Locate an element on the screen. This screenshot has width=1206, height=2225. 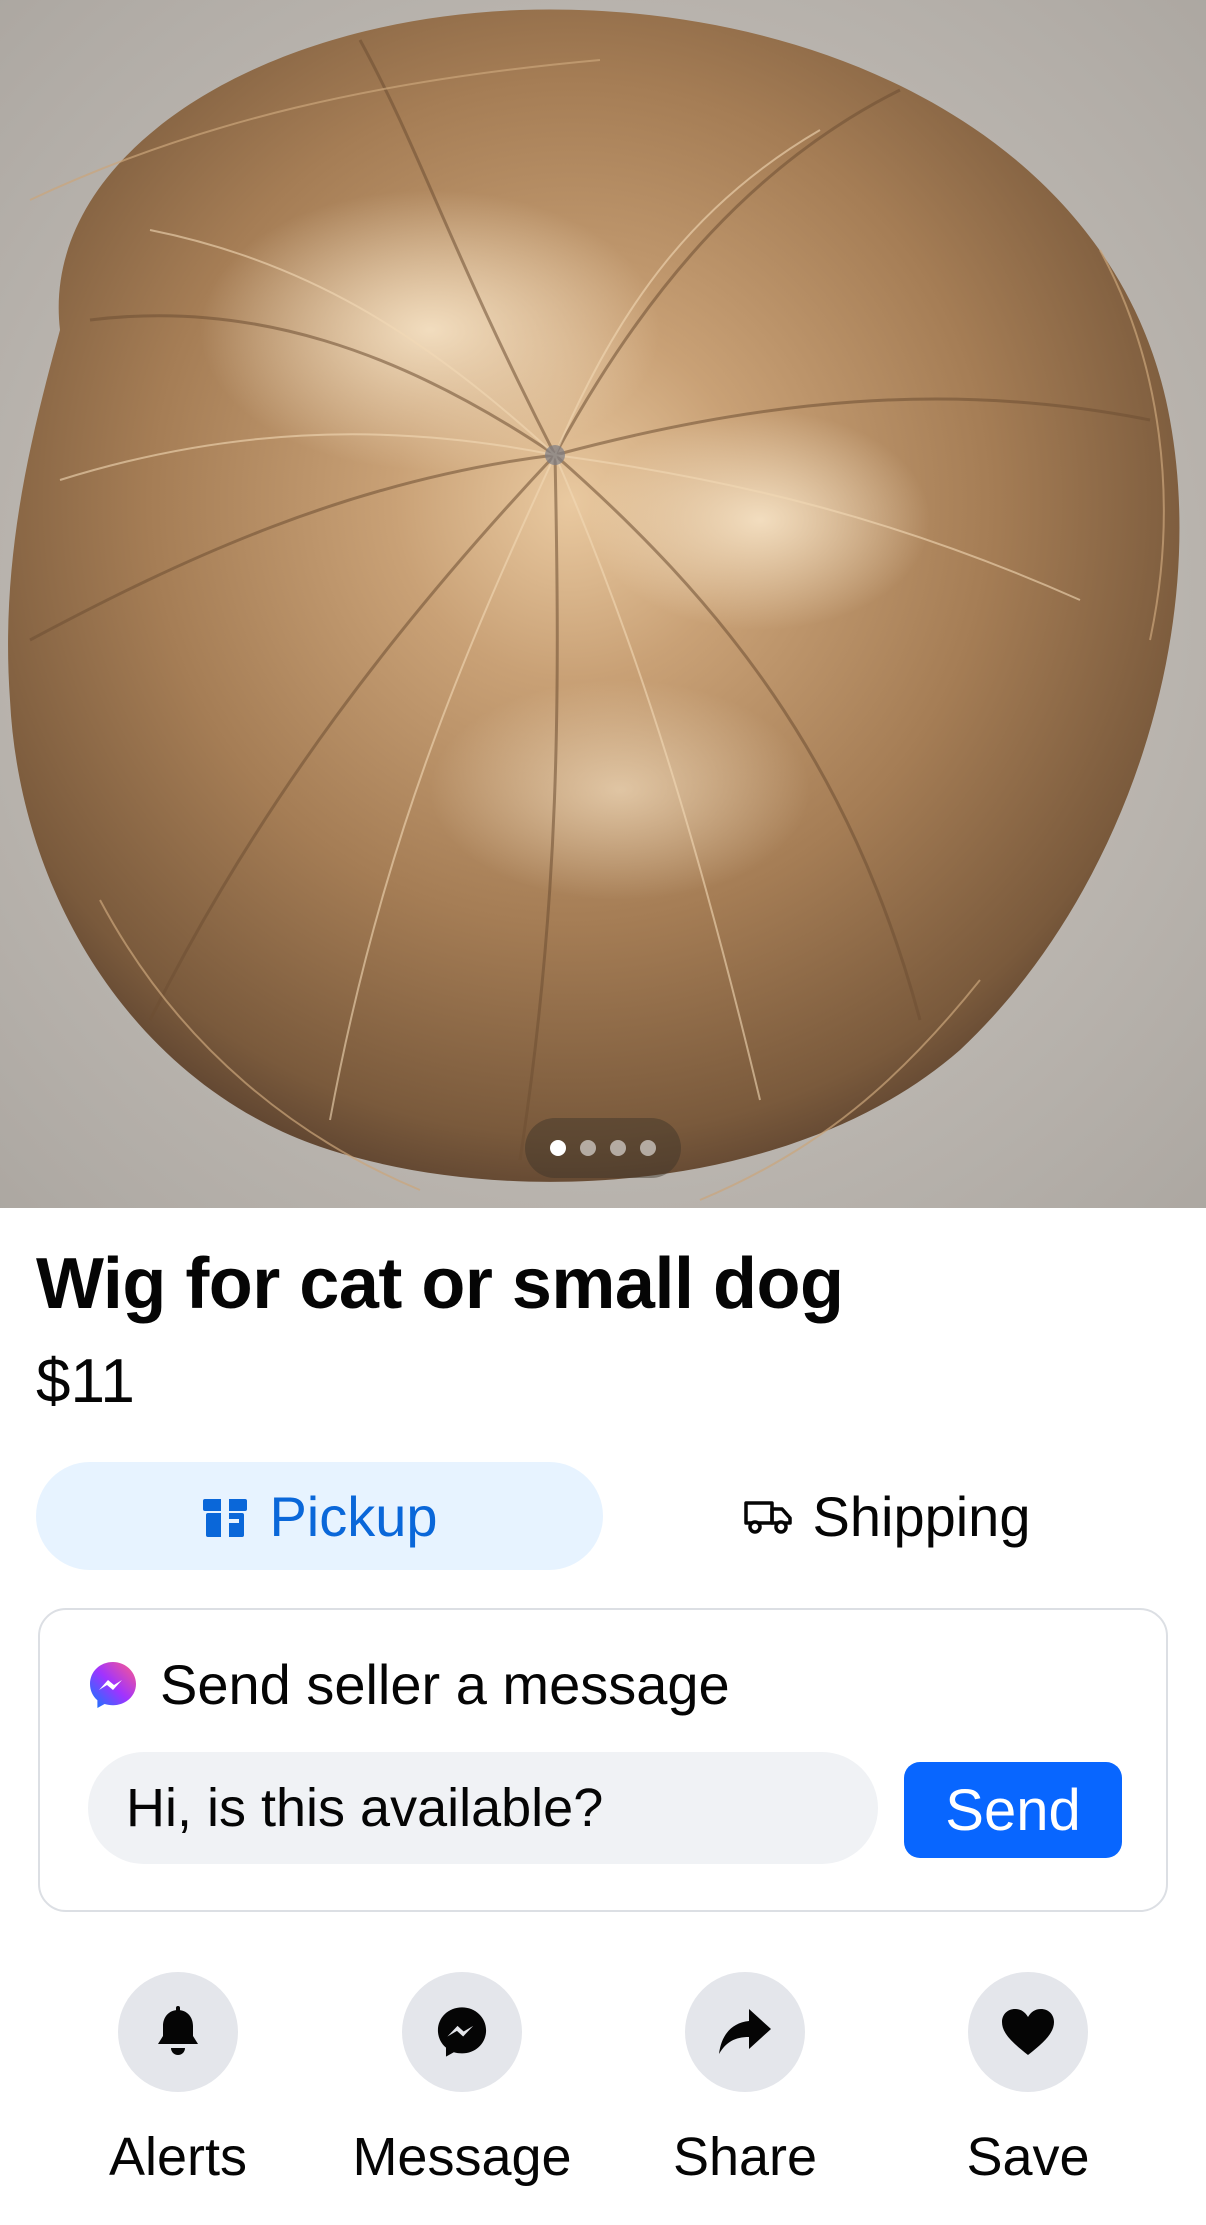
share-action: Share is located at coordinates (745, 2080).